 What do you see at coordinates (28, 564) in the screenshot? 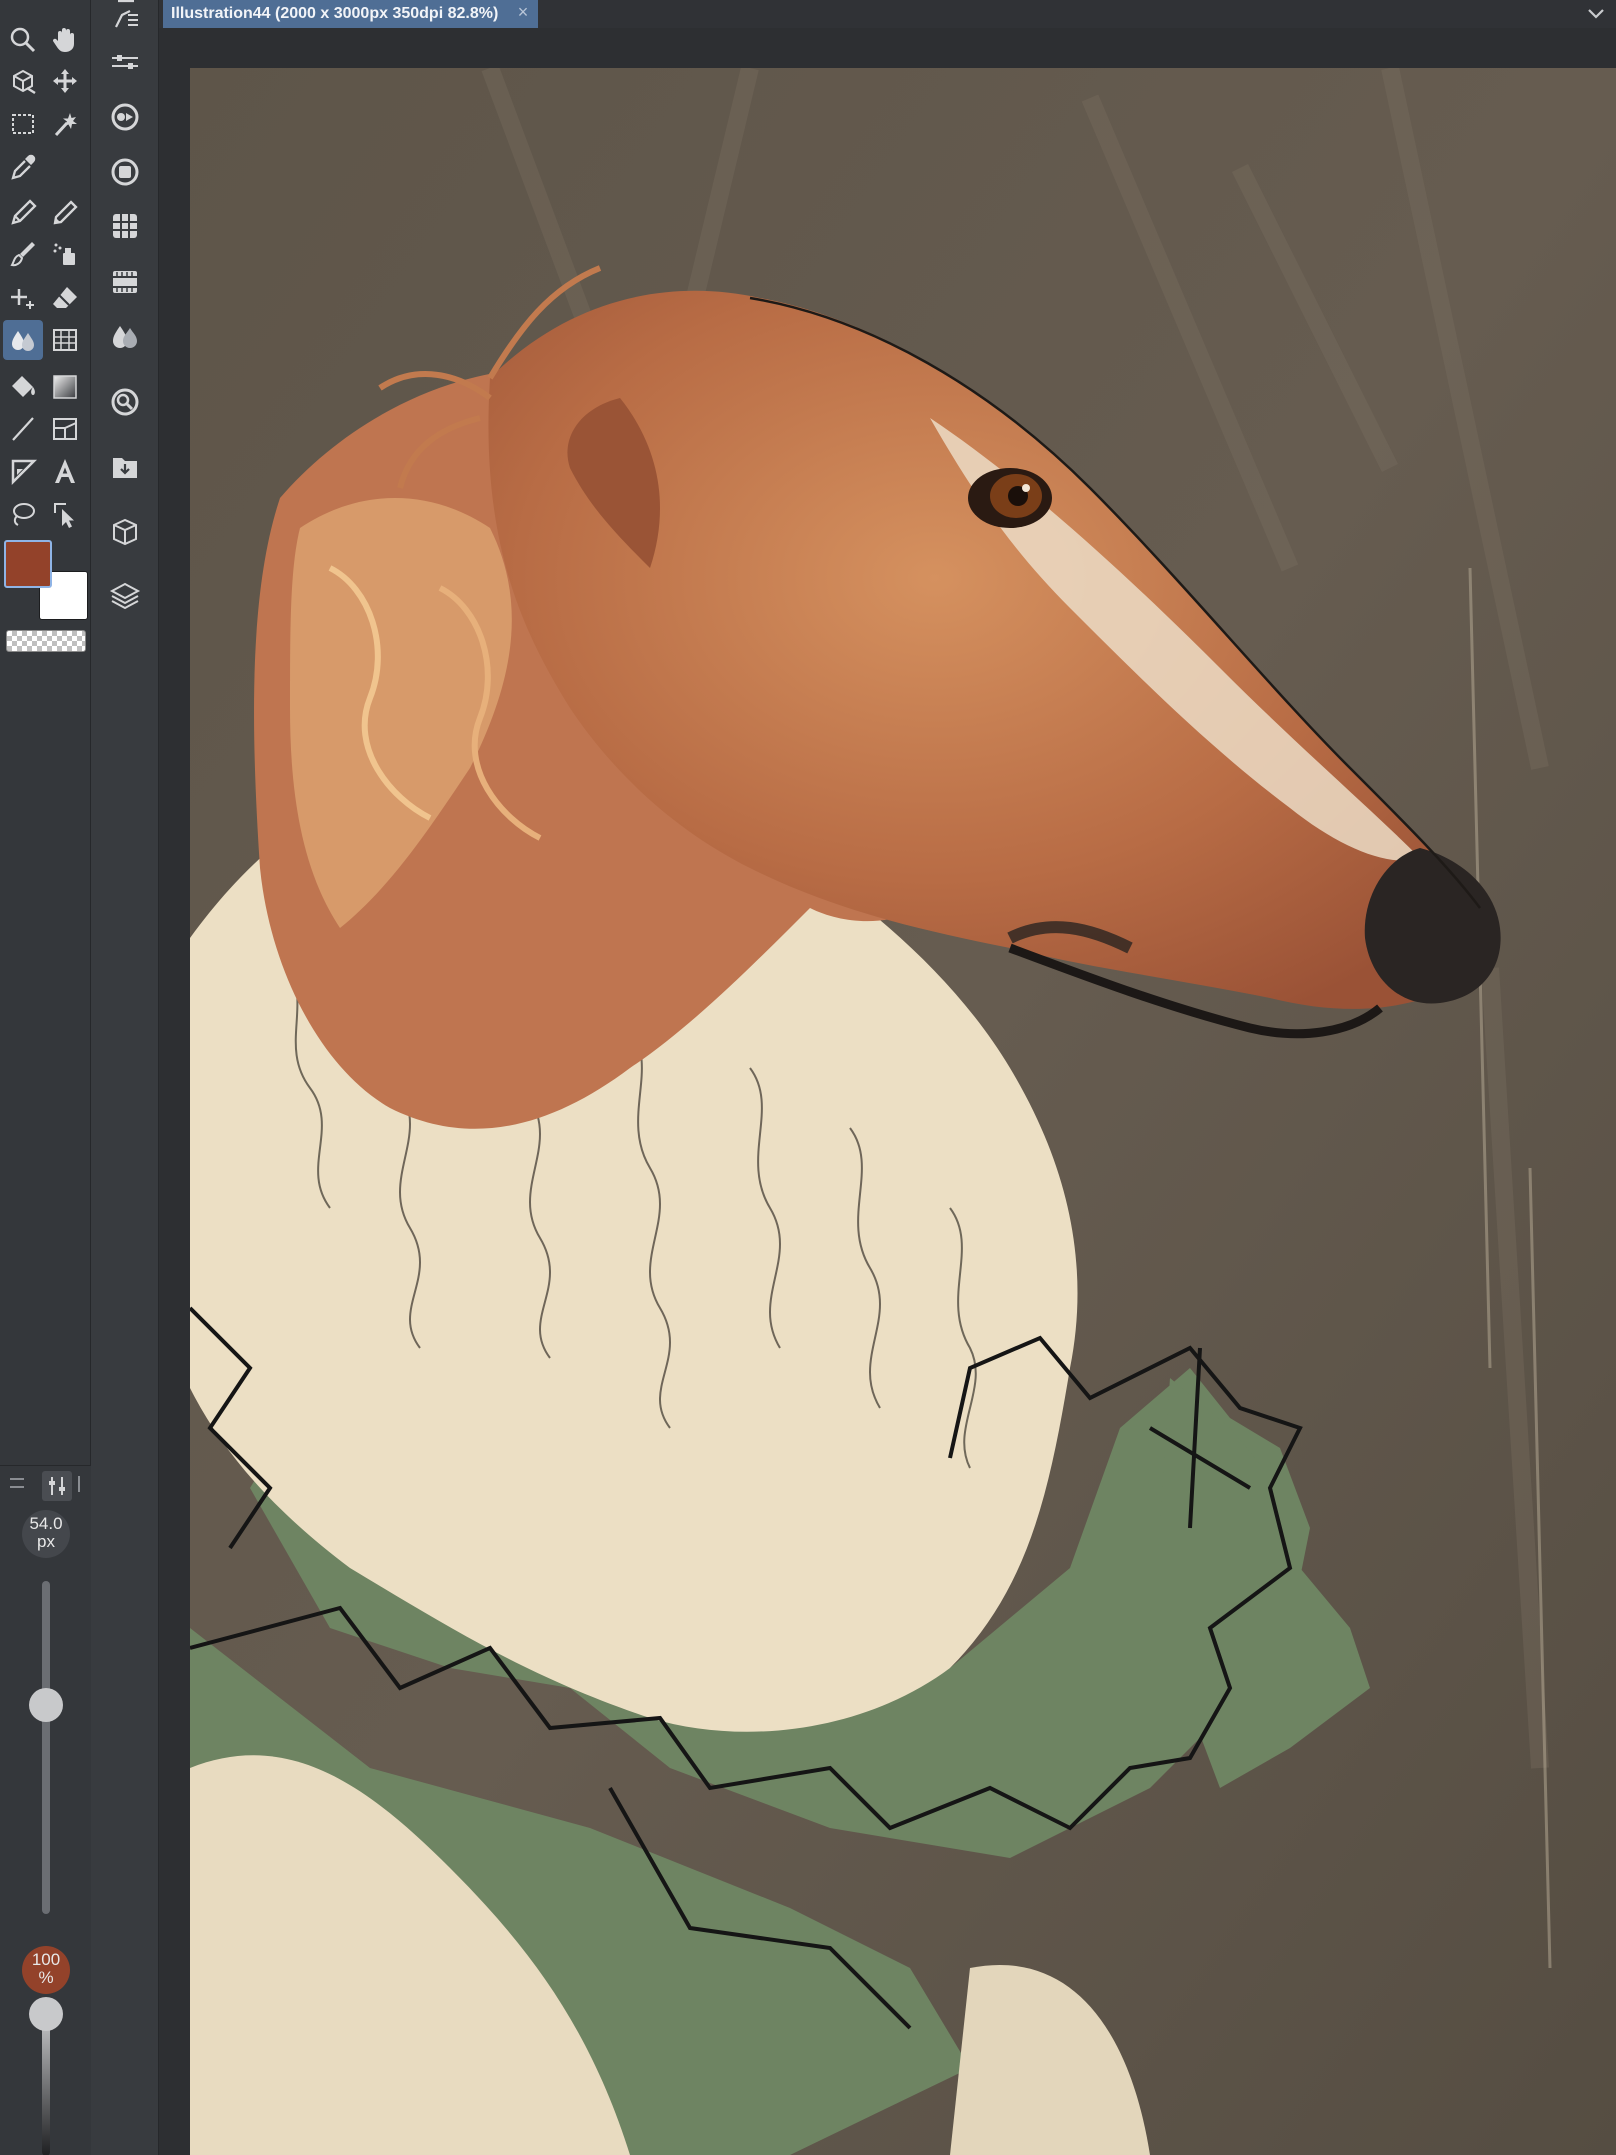
I see `main-color-swatch` at bounding box center [28, 564].